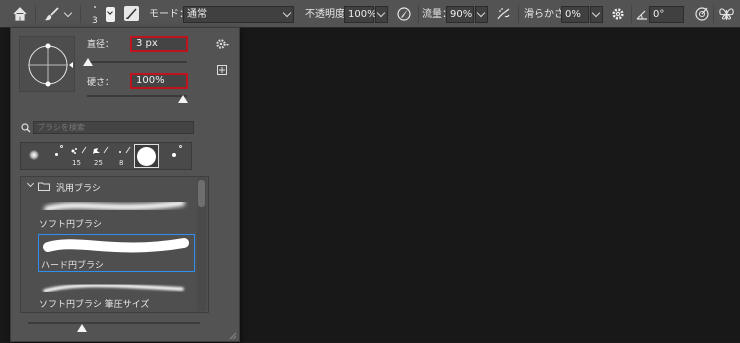 This screenshot has width=740, height=343. I want to click on mode-value: 通常, so click(197, 14).